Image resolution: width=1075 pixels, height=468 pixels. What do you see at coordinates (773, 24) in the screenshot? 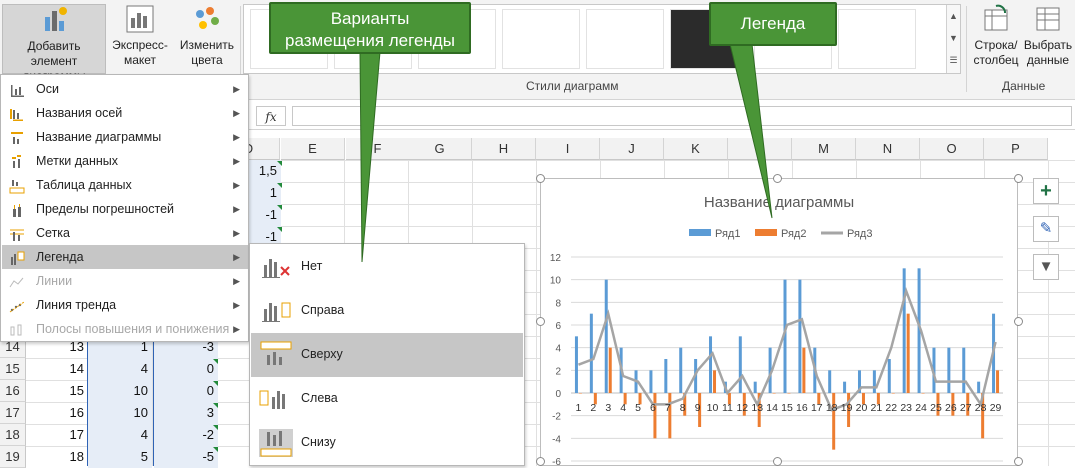
I see `callout-legend: Легенда` at bounding box center [773, 24].